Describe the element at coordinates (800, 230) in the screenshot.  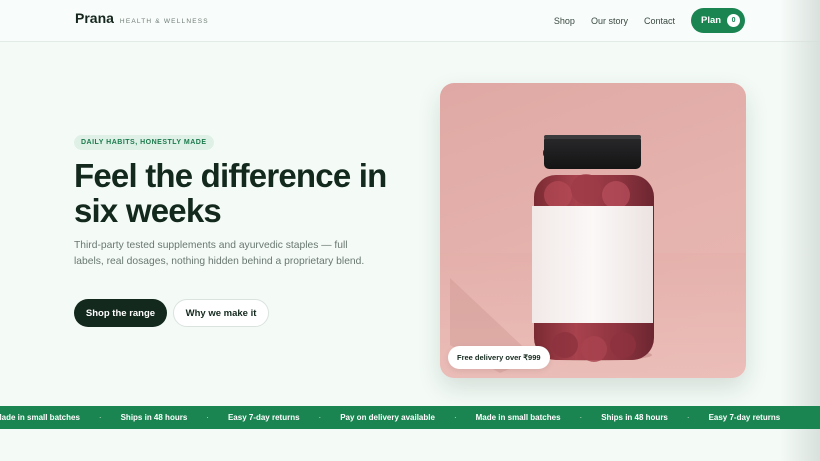
I see `edge-shadow` at that location.